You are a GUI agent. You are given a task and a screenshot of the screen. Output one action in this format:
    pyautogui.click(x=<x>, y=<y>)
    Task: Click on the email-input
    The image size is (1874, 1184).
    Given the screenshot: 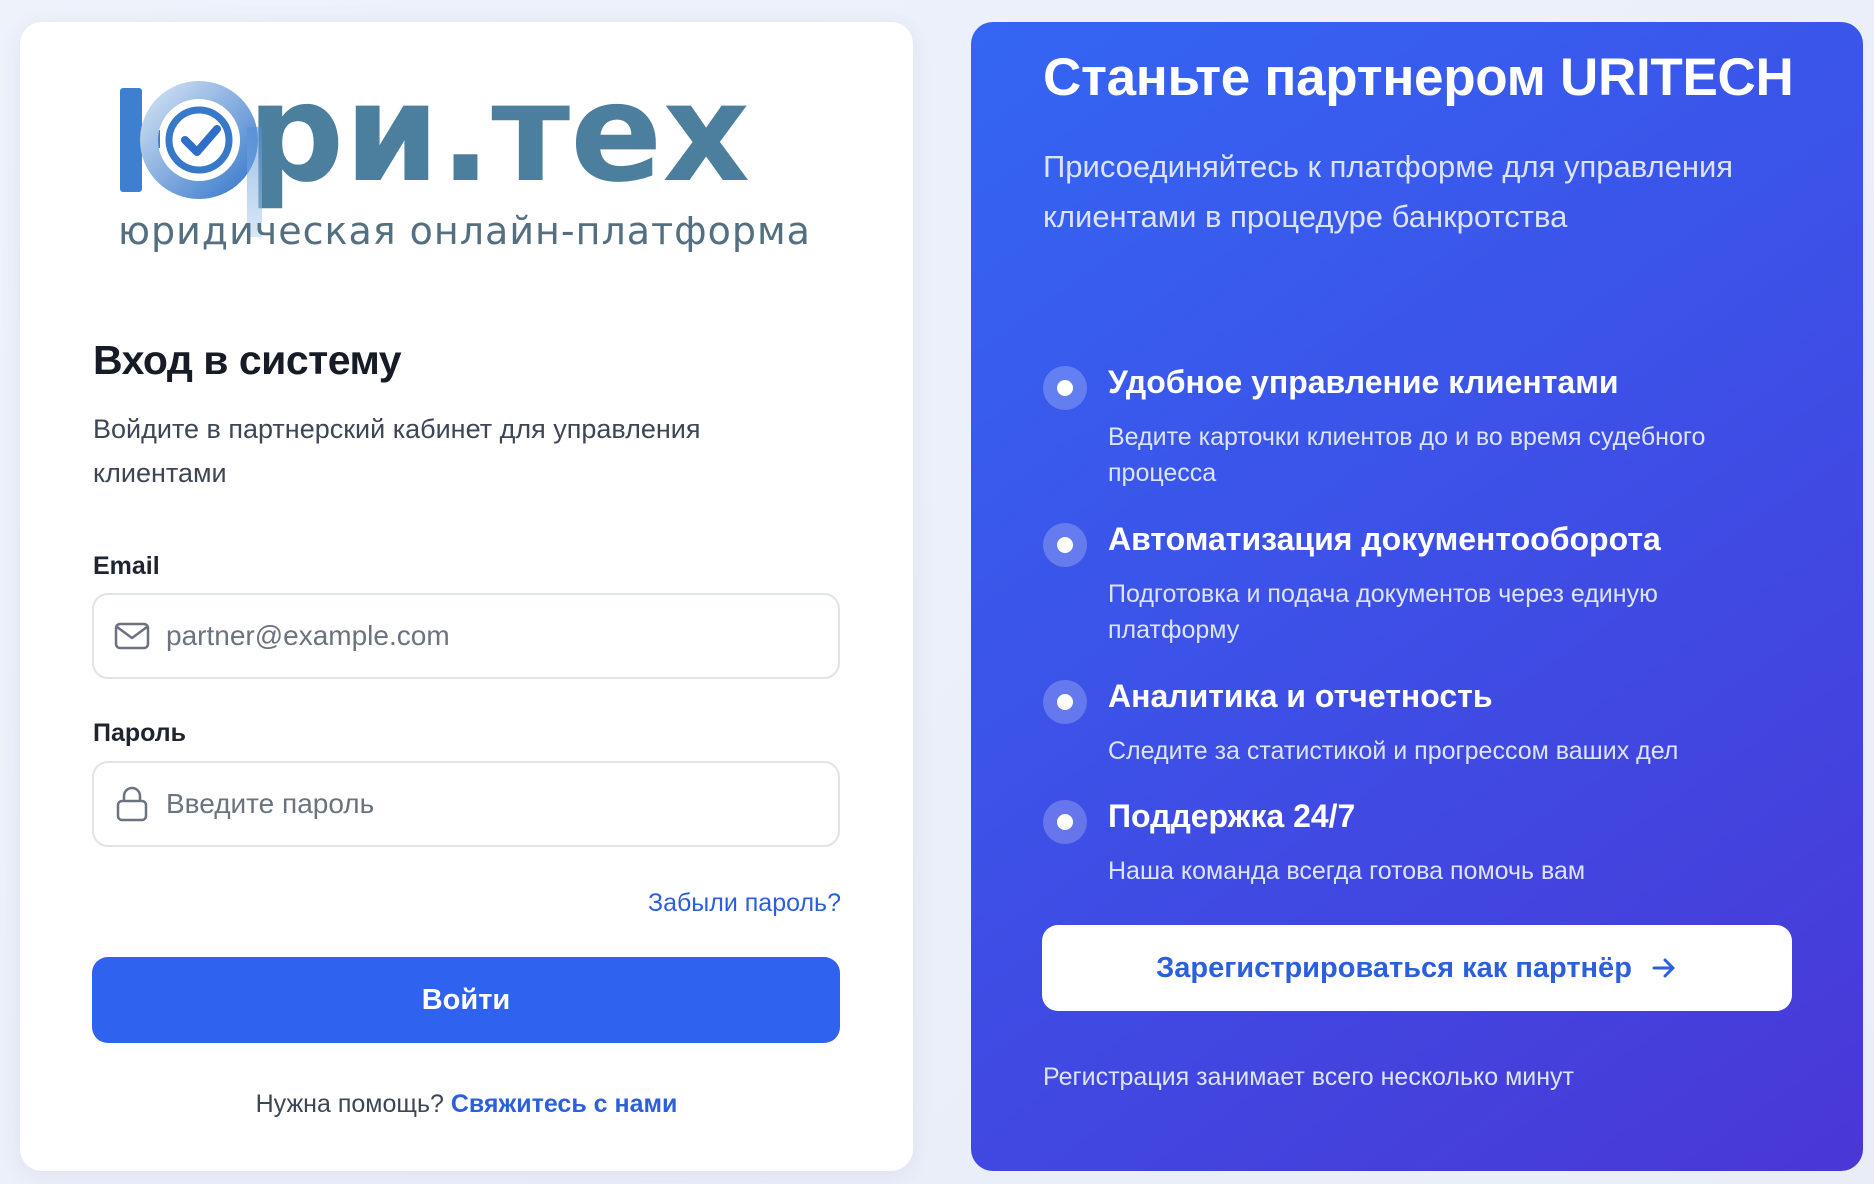 What is the action you would take?
    pyautogui.click(x=496, y=636)
    